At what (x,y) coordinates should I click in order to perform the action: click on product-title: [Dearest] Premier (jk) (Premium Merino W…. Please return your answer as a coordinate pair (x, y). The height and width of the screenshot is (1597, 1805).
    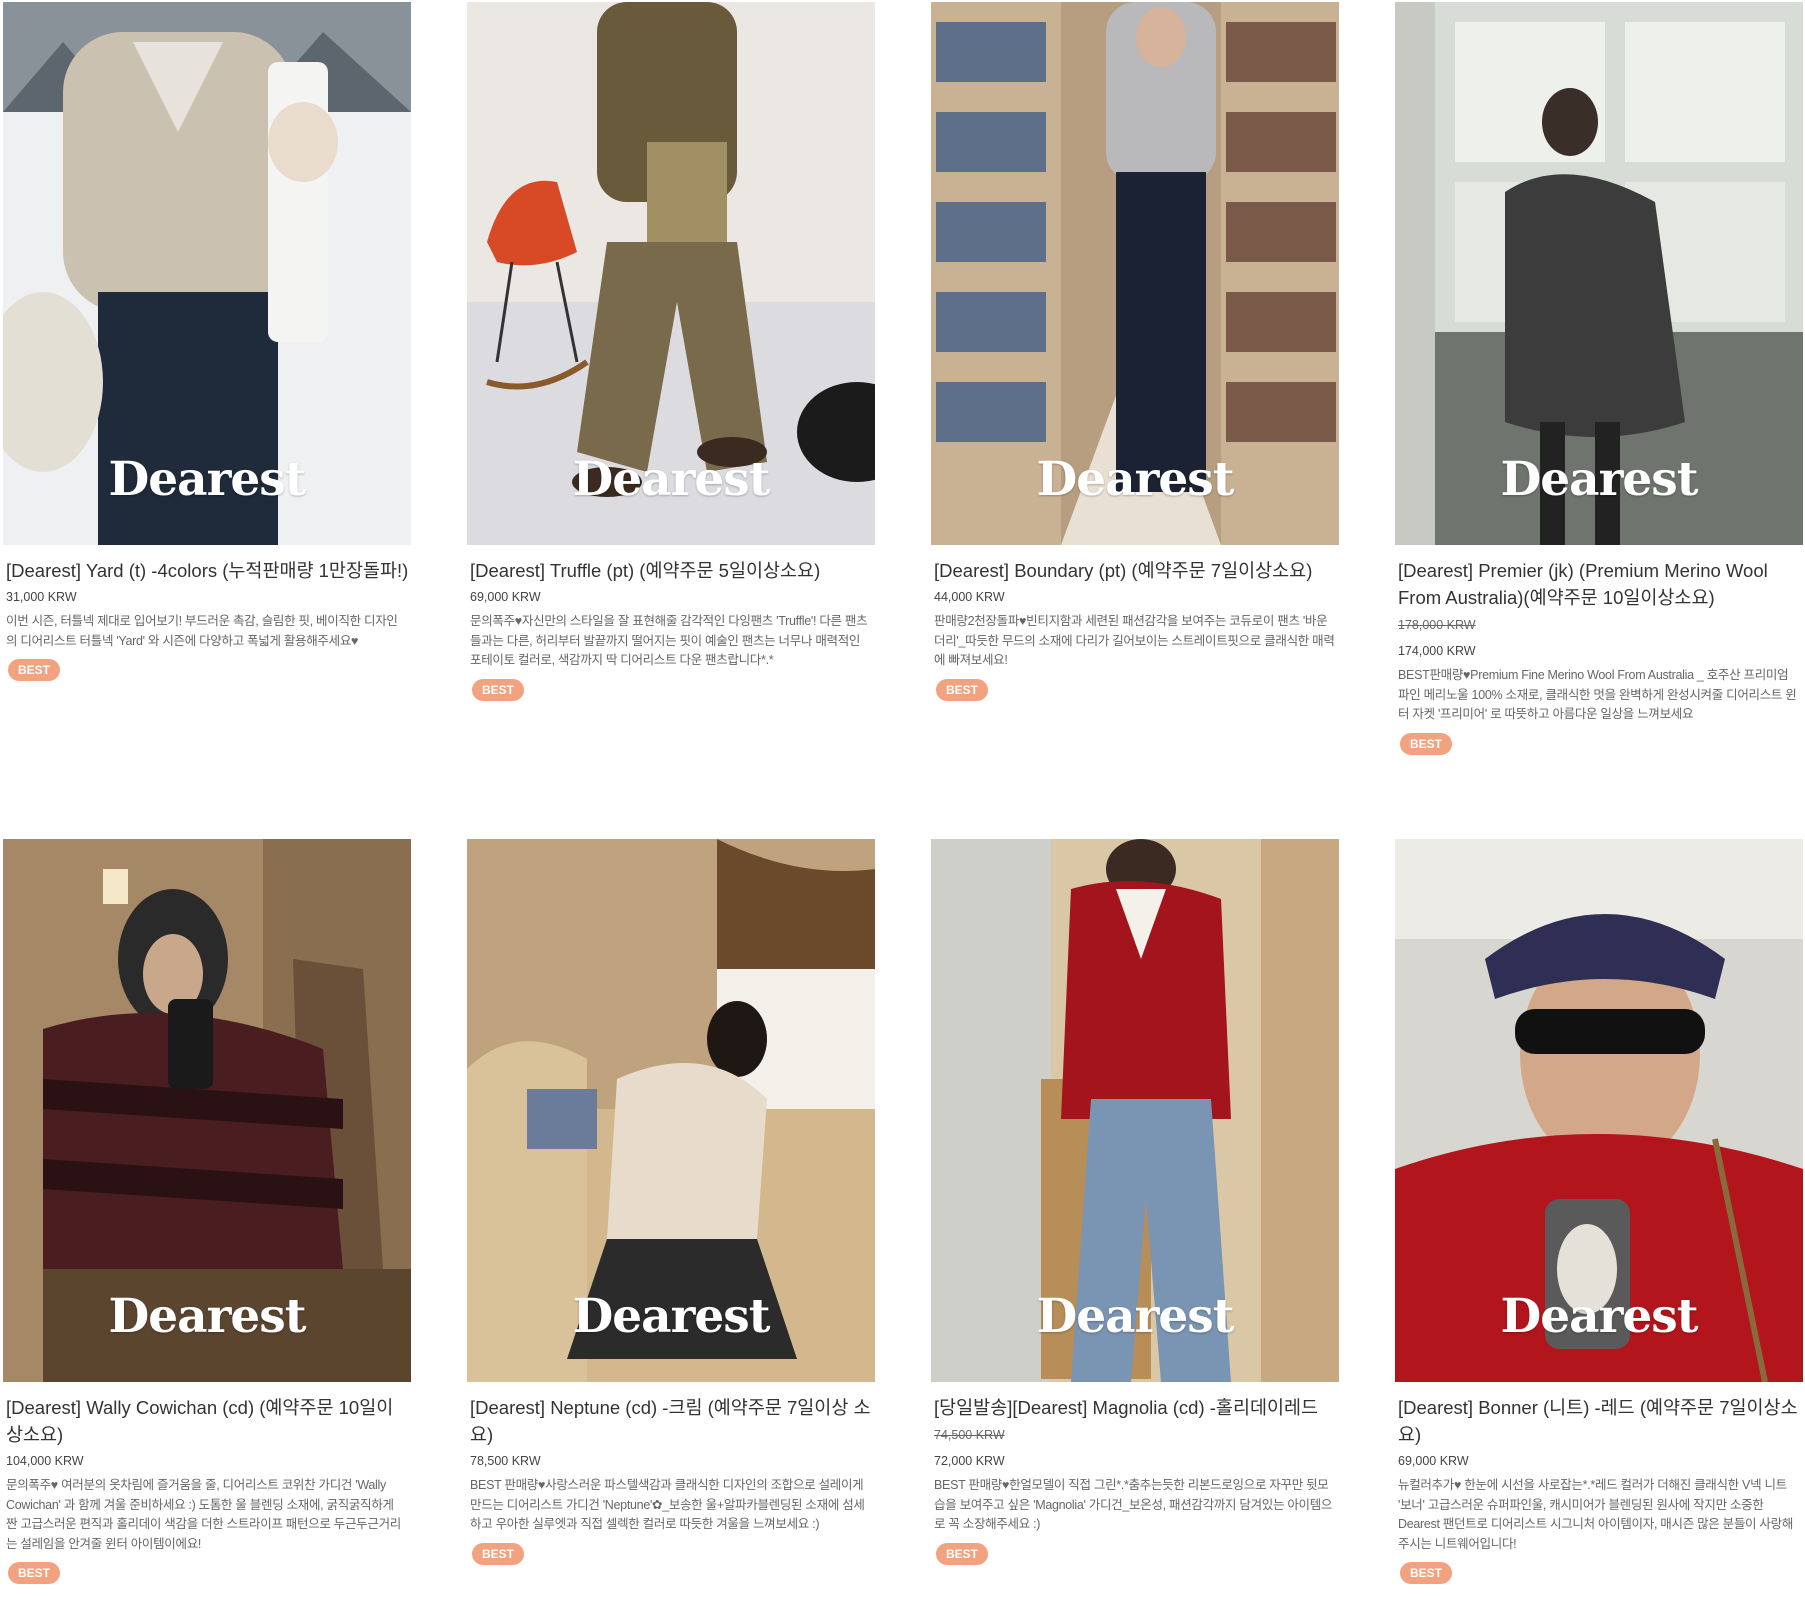
    Looking at the image, I should click on (1600, 584).